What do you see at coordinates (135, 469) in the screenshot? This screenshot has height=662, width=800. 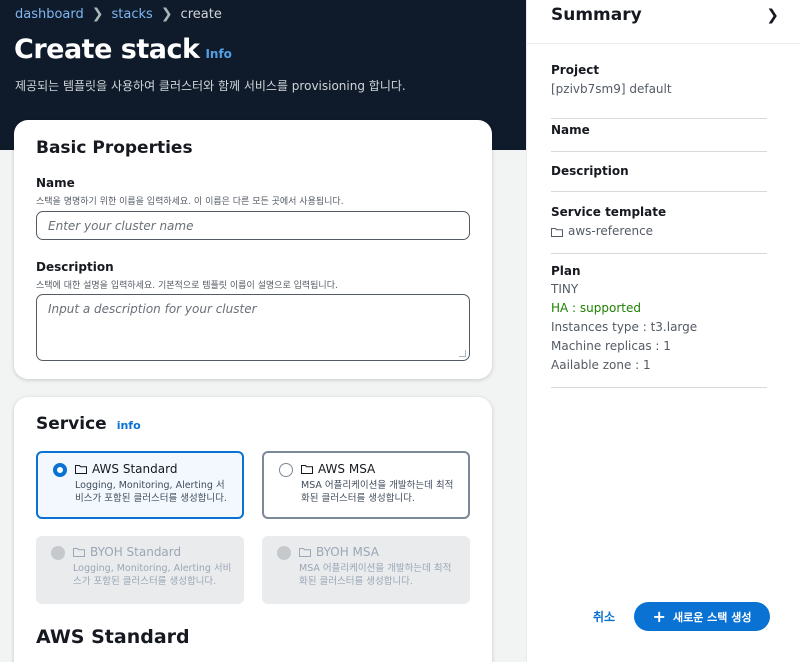 I see `option-label: AWS Standard` at bounding box center [135, 469].